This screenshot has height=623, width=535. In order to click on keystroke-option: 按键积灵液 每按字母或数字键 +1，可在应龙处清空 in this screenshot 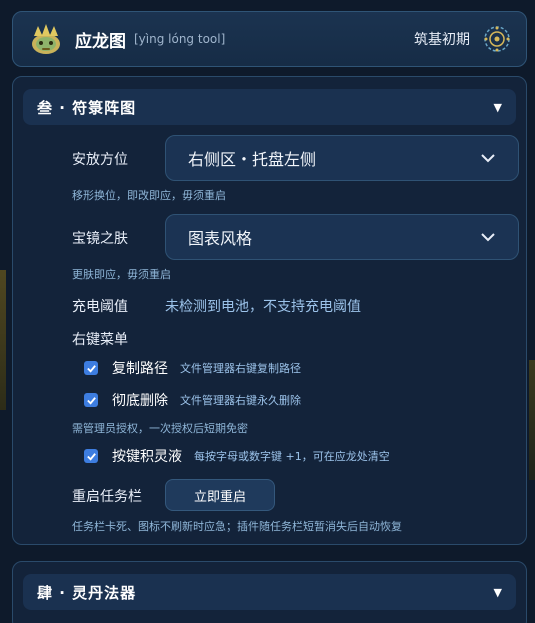, I will do `click(237, 456)`.